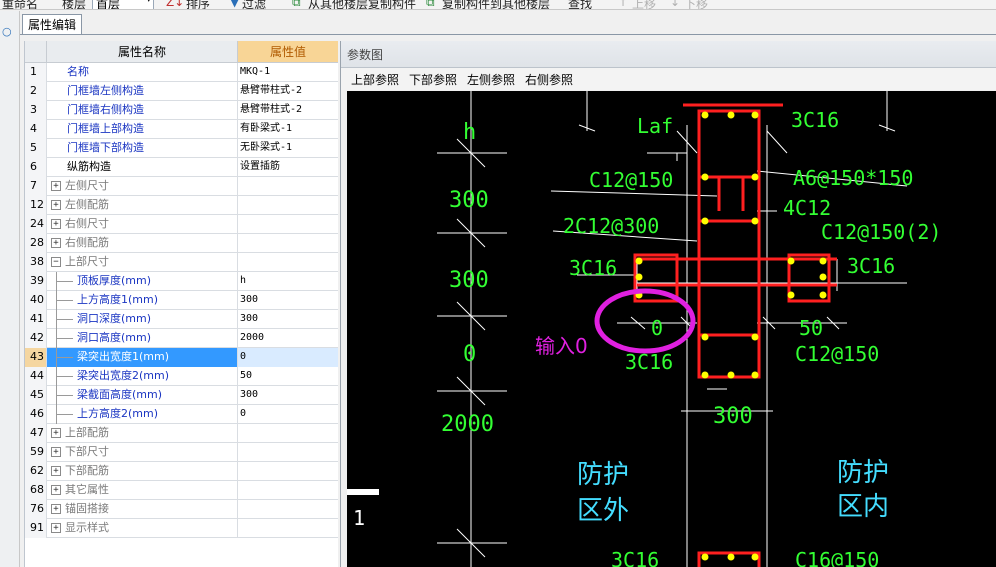 The image size is (996, 567). Describe the element at coordinates (198, 4) in the screenshot. I see `sort-button: 排序` at that location.